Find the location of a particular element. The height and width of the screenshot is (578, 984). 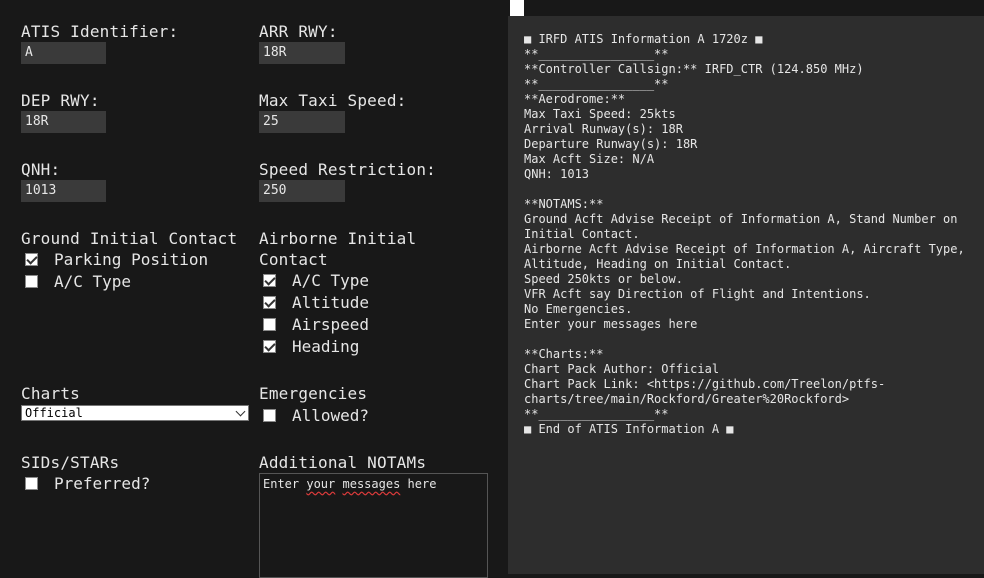

chevron-down-icon is located at coordinates (240, 411).